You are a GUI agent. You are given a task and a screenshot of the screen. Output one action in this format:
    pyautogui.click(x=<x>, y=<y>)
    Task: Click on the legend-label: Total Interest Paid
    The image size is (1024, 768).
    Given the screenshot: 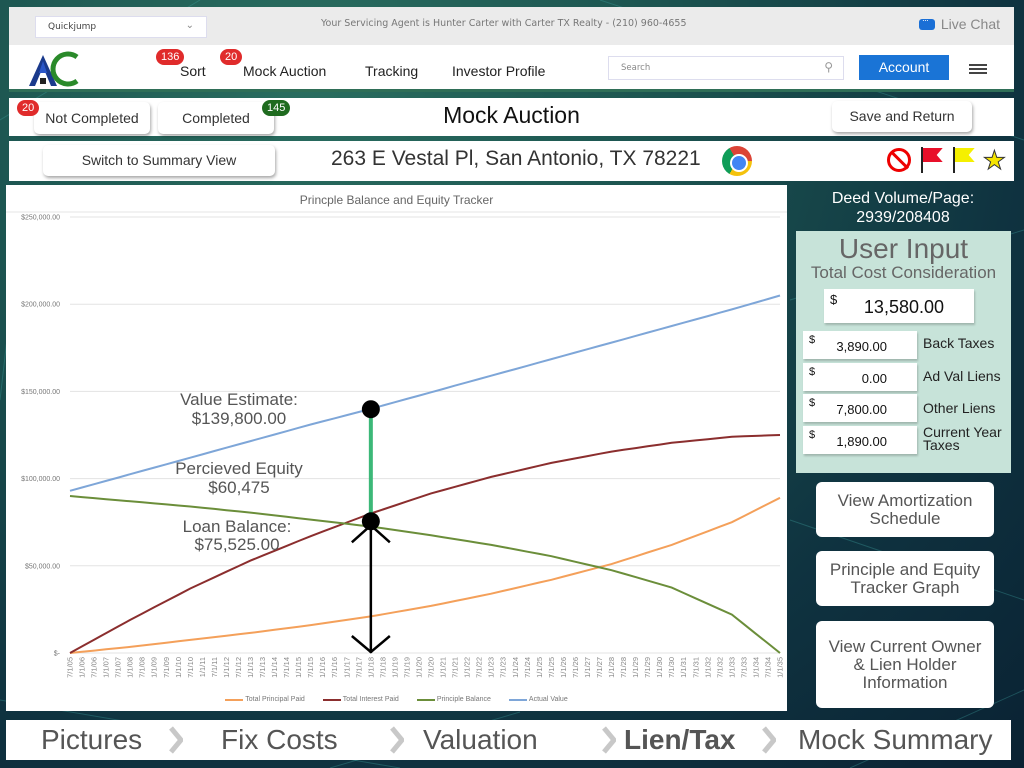 What is the action you would take?
    pyautogui.click(x=370, y=699)
    